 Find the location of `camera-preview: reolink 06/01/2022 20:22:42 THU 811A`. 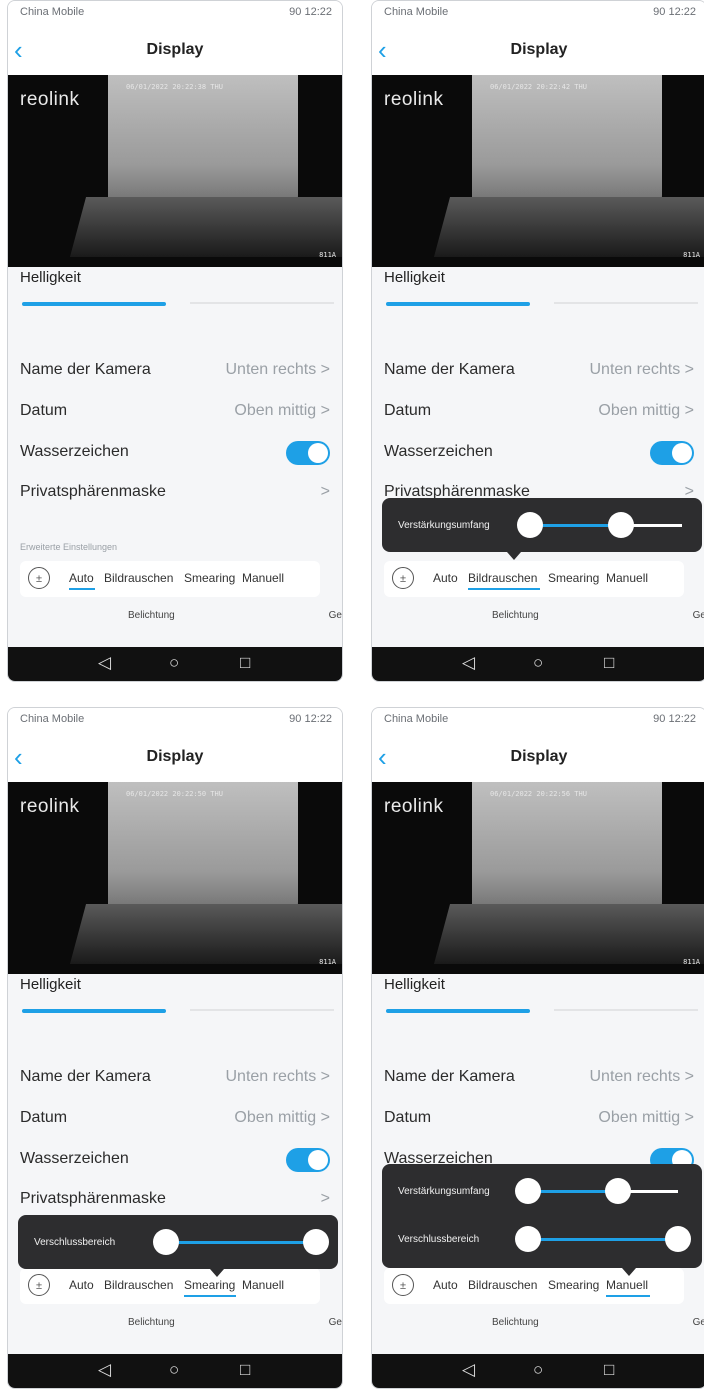

camera-preview: reolink 06/01/2022 20:22:42 THU 811A is located at coordinates (538, 171).